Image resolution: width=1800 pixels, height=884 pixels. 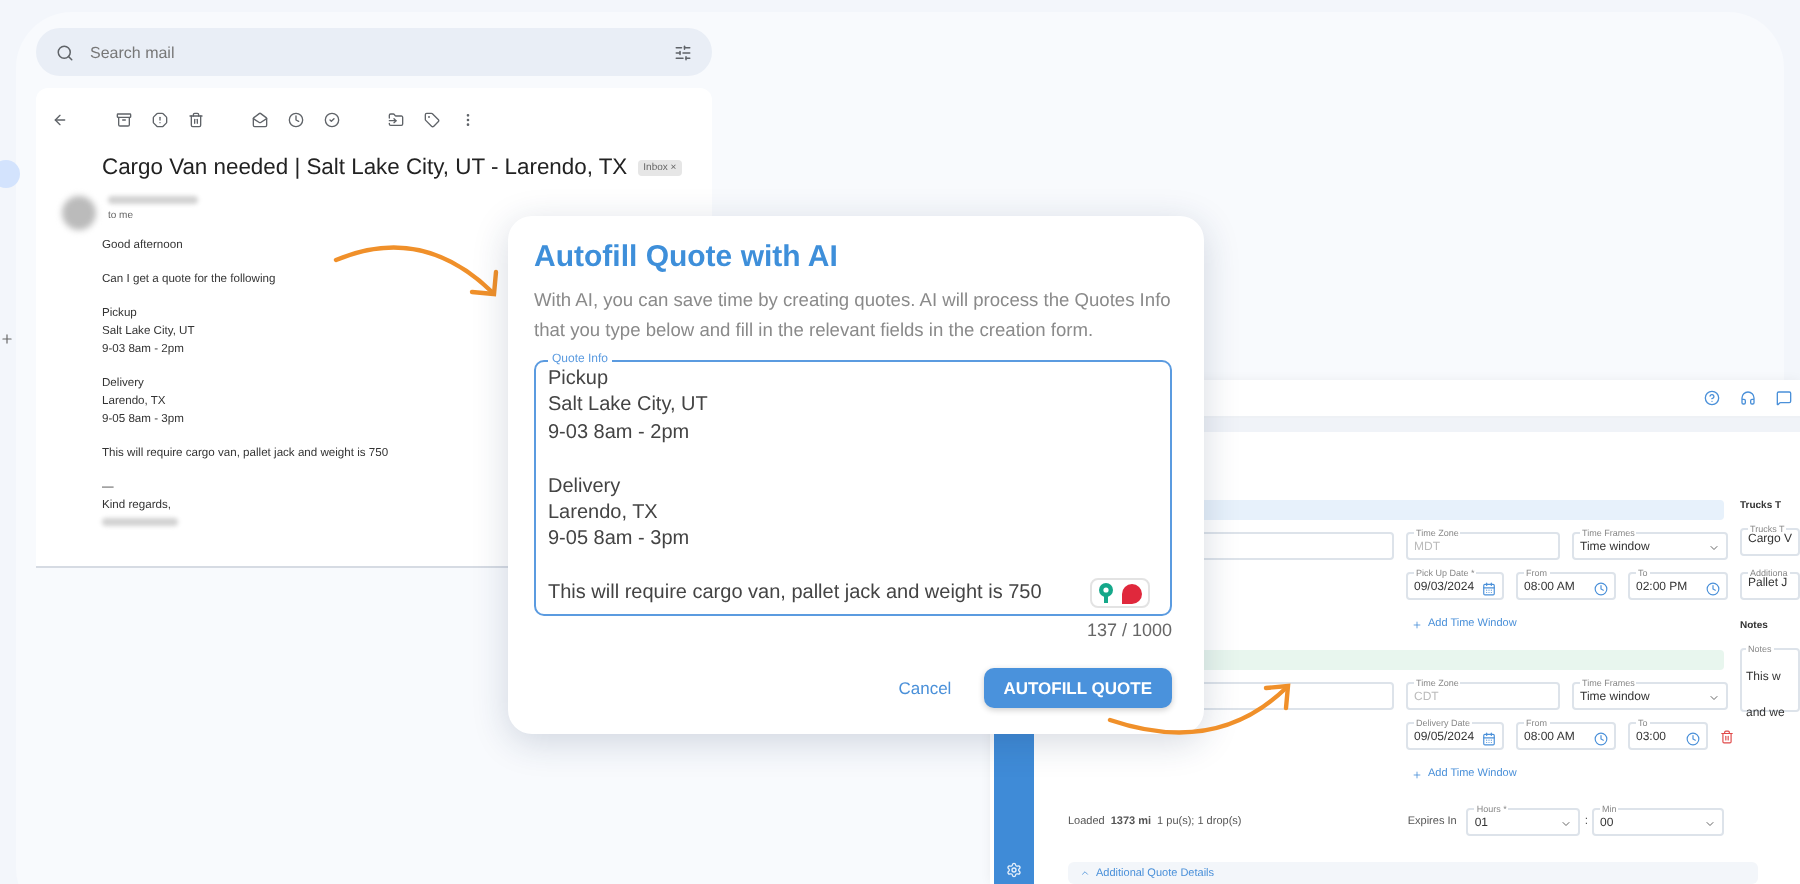 I want to click on blurred-sender, so click(x=153, y=200).